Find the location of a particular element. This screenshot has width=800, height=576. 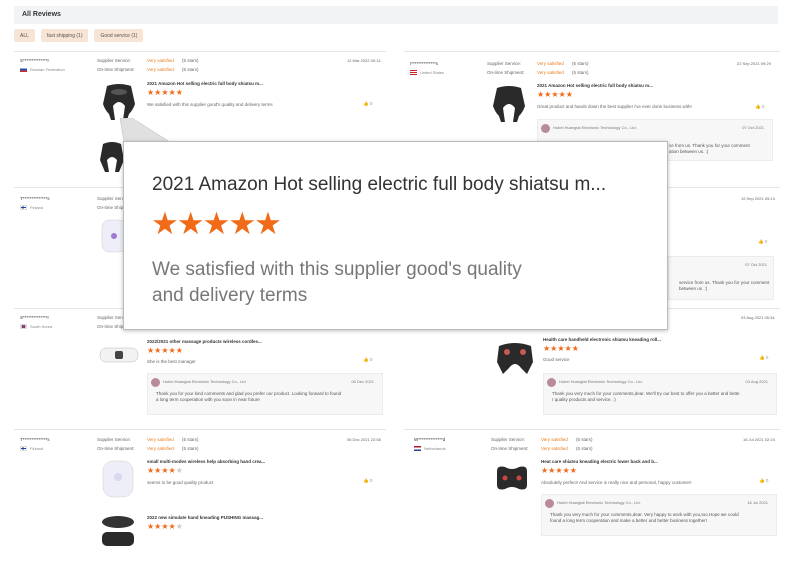

us-flag-icon is located at coordinates (413, 72).